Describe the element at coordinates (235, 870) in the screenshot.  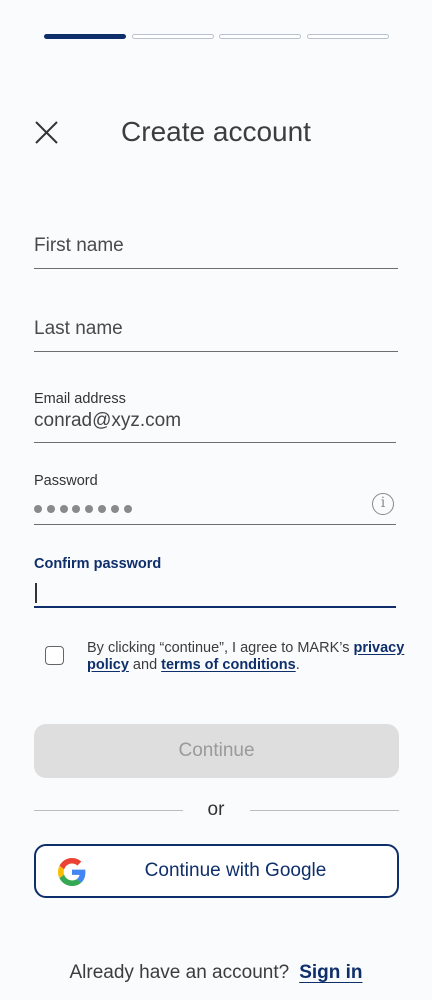
I see `google-button-label: Continue with Google` at that location.